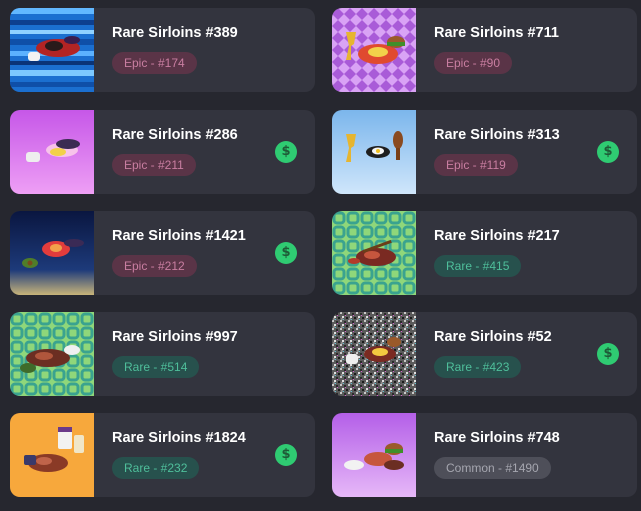 The image size is (641, 511). What do you see at coordinates (156, 367) in the screenshot?
I see `rarity-badge: Rare - #514` at bounding box center [156, 367].